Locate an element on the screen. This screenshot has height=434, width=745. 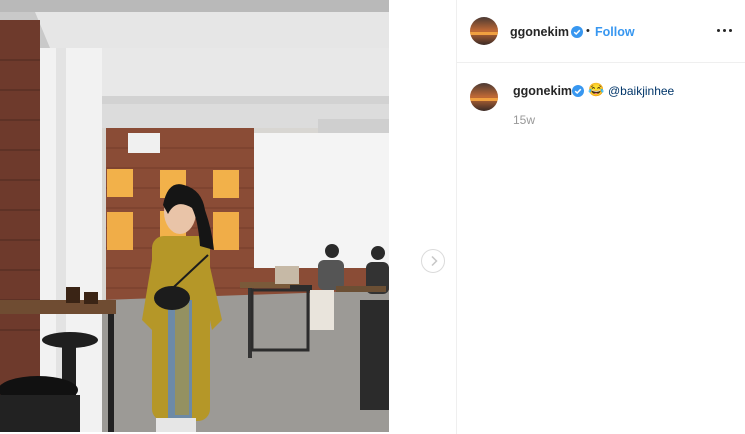
author-username: ggonekim is located at coordinates (539, 32).